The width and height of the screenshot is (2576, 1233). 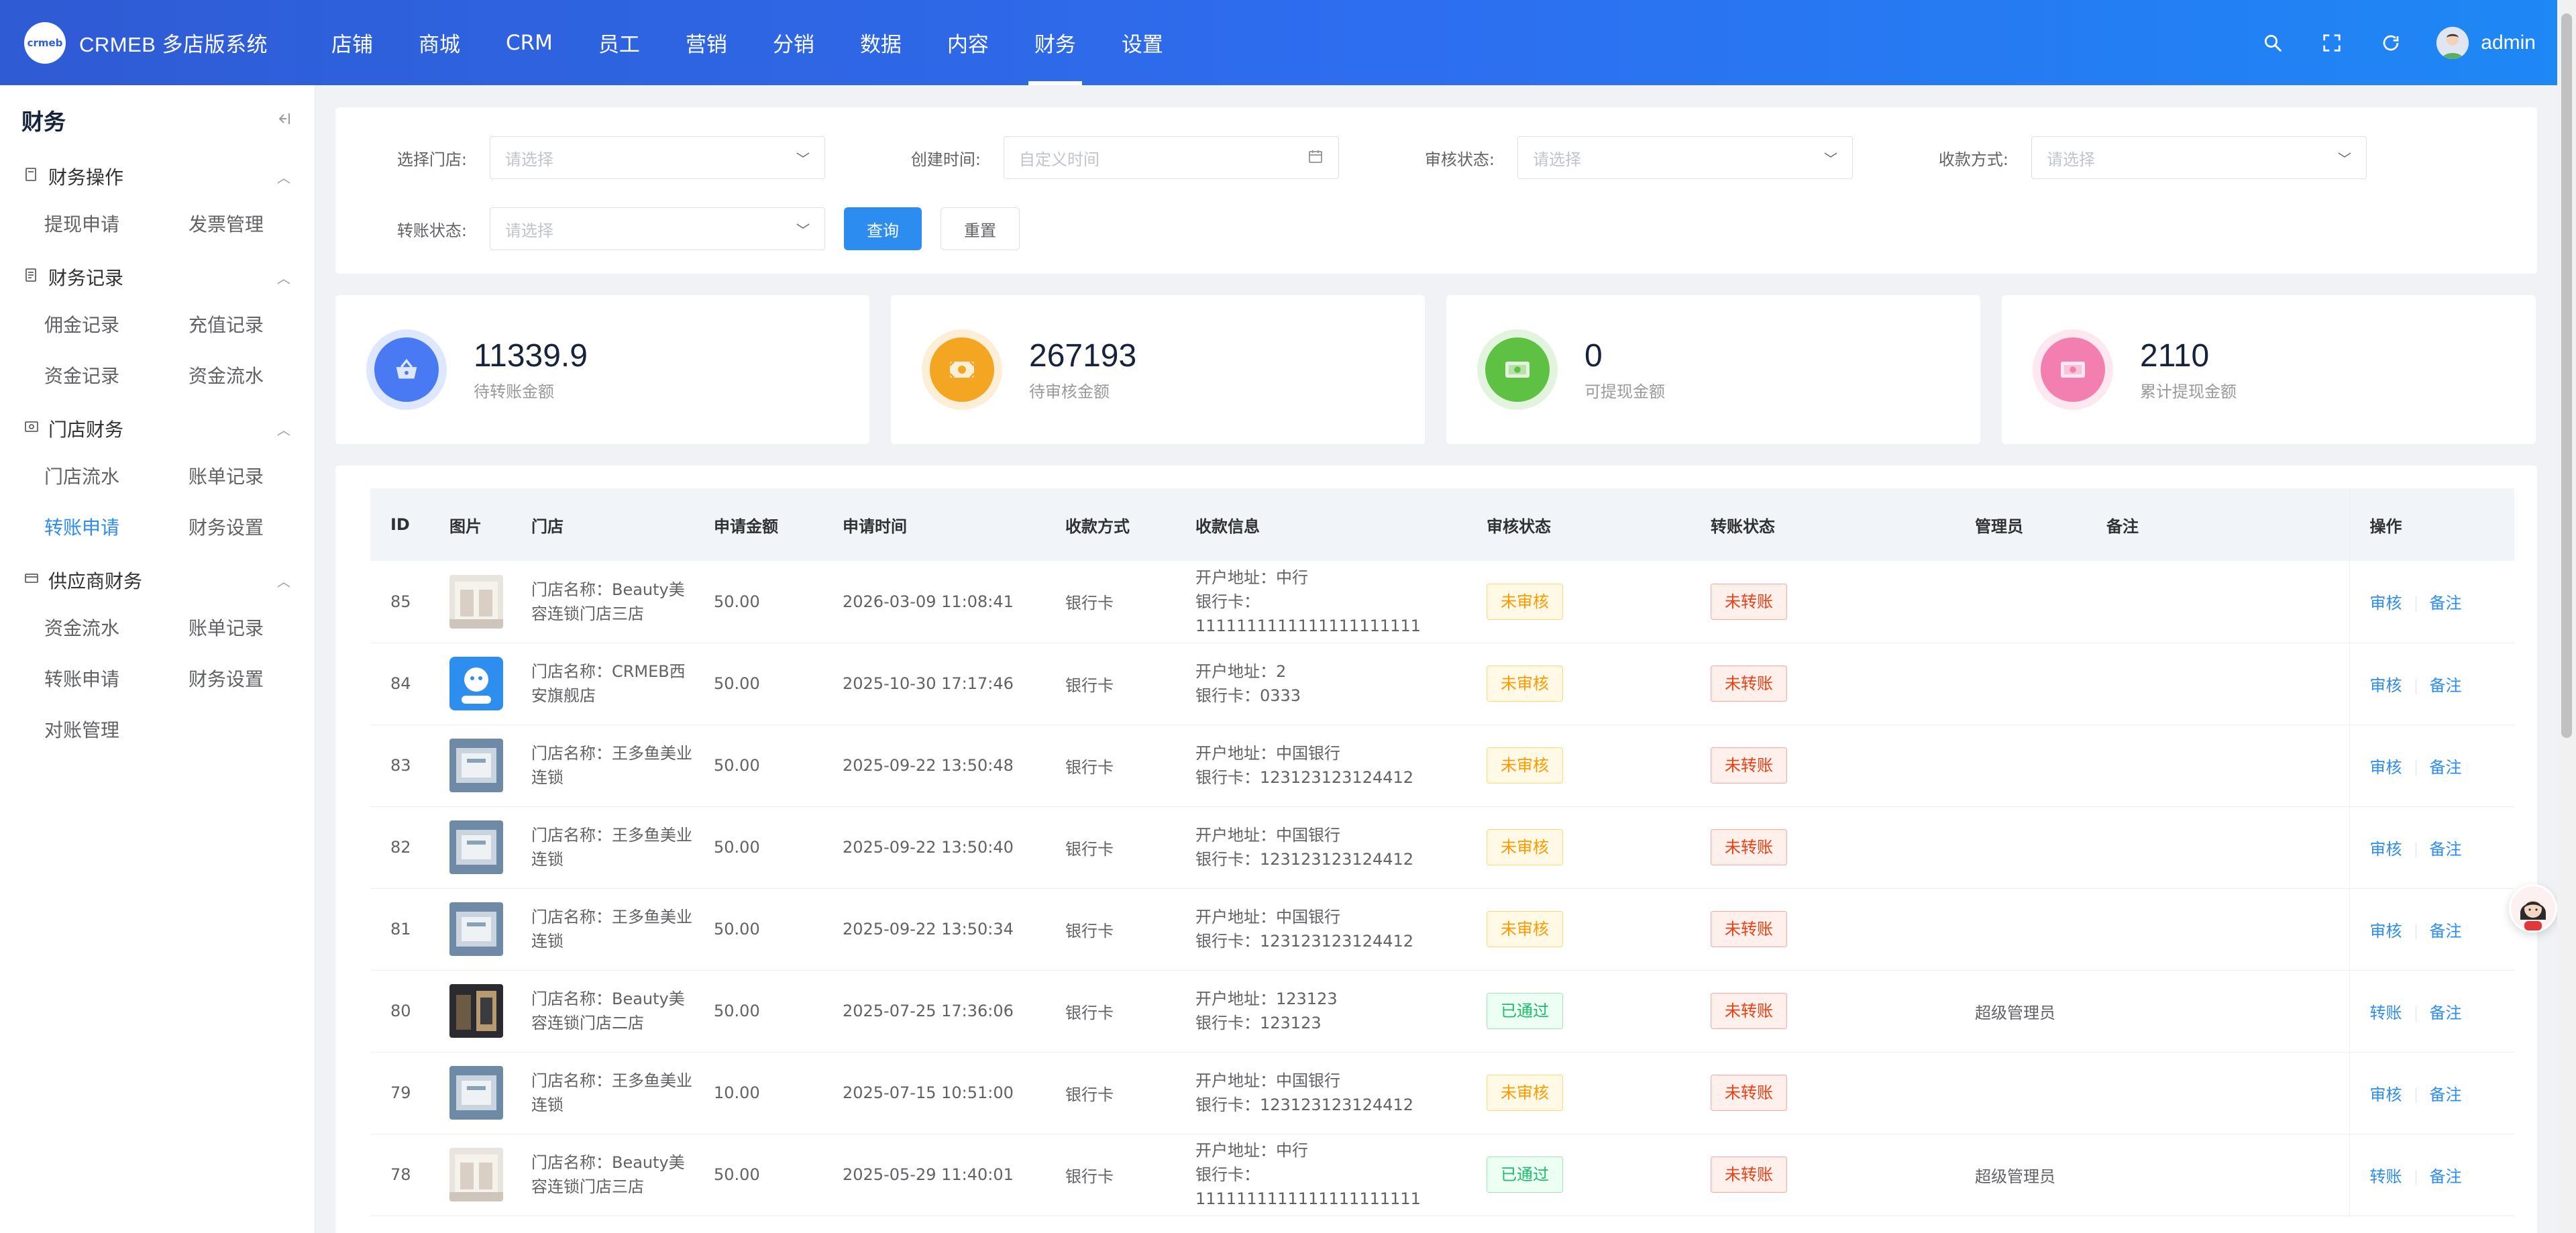 I want to click on sidebar-item-supplier-transfer: 转账申请, so click(x=116, y=678).